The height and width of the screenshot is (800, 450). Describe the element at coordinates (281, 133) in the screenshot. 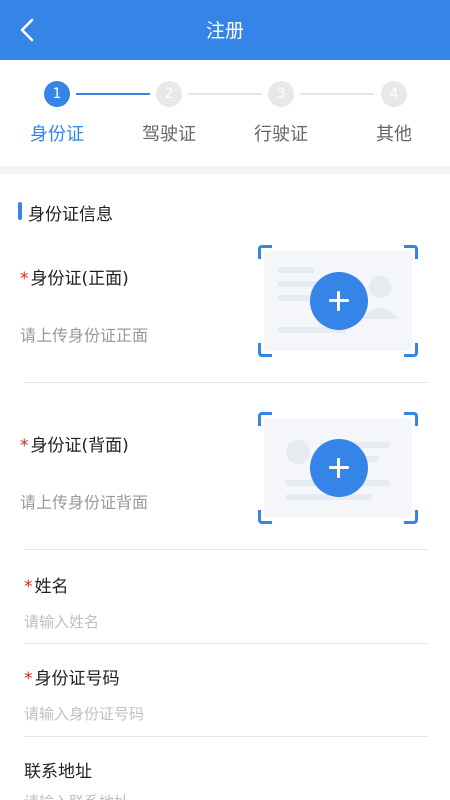

I see `step-3-label: 行驶证` at that location.